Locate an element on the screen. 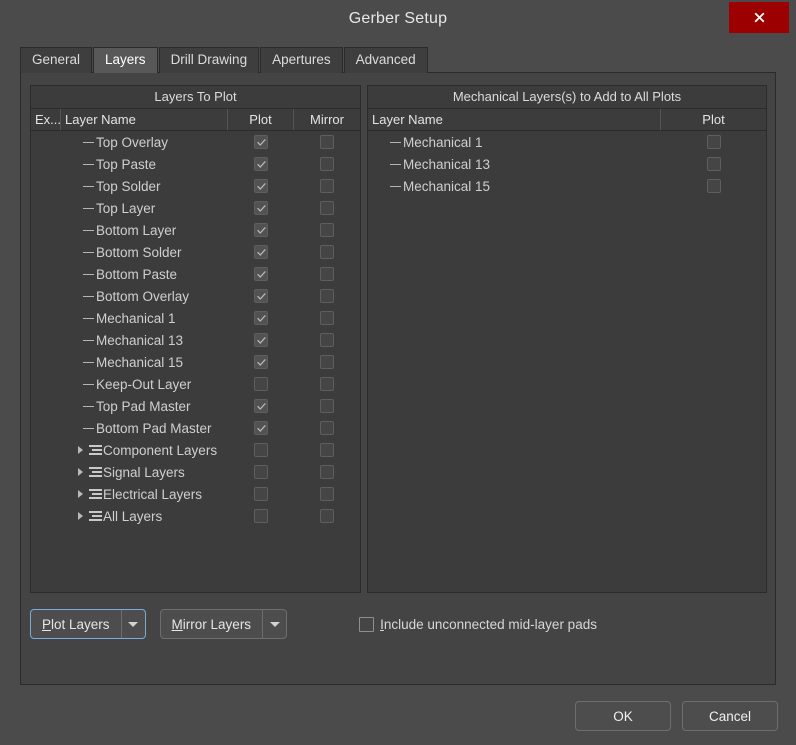 Image resolution: width=796 pixels, height=745 pixels. table-row: Bottom Solder is located at coordinates (195, 252).